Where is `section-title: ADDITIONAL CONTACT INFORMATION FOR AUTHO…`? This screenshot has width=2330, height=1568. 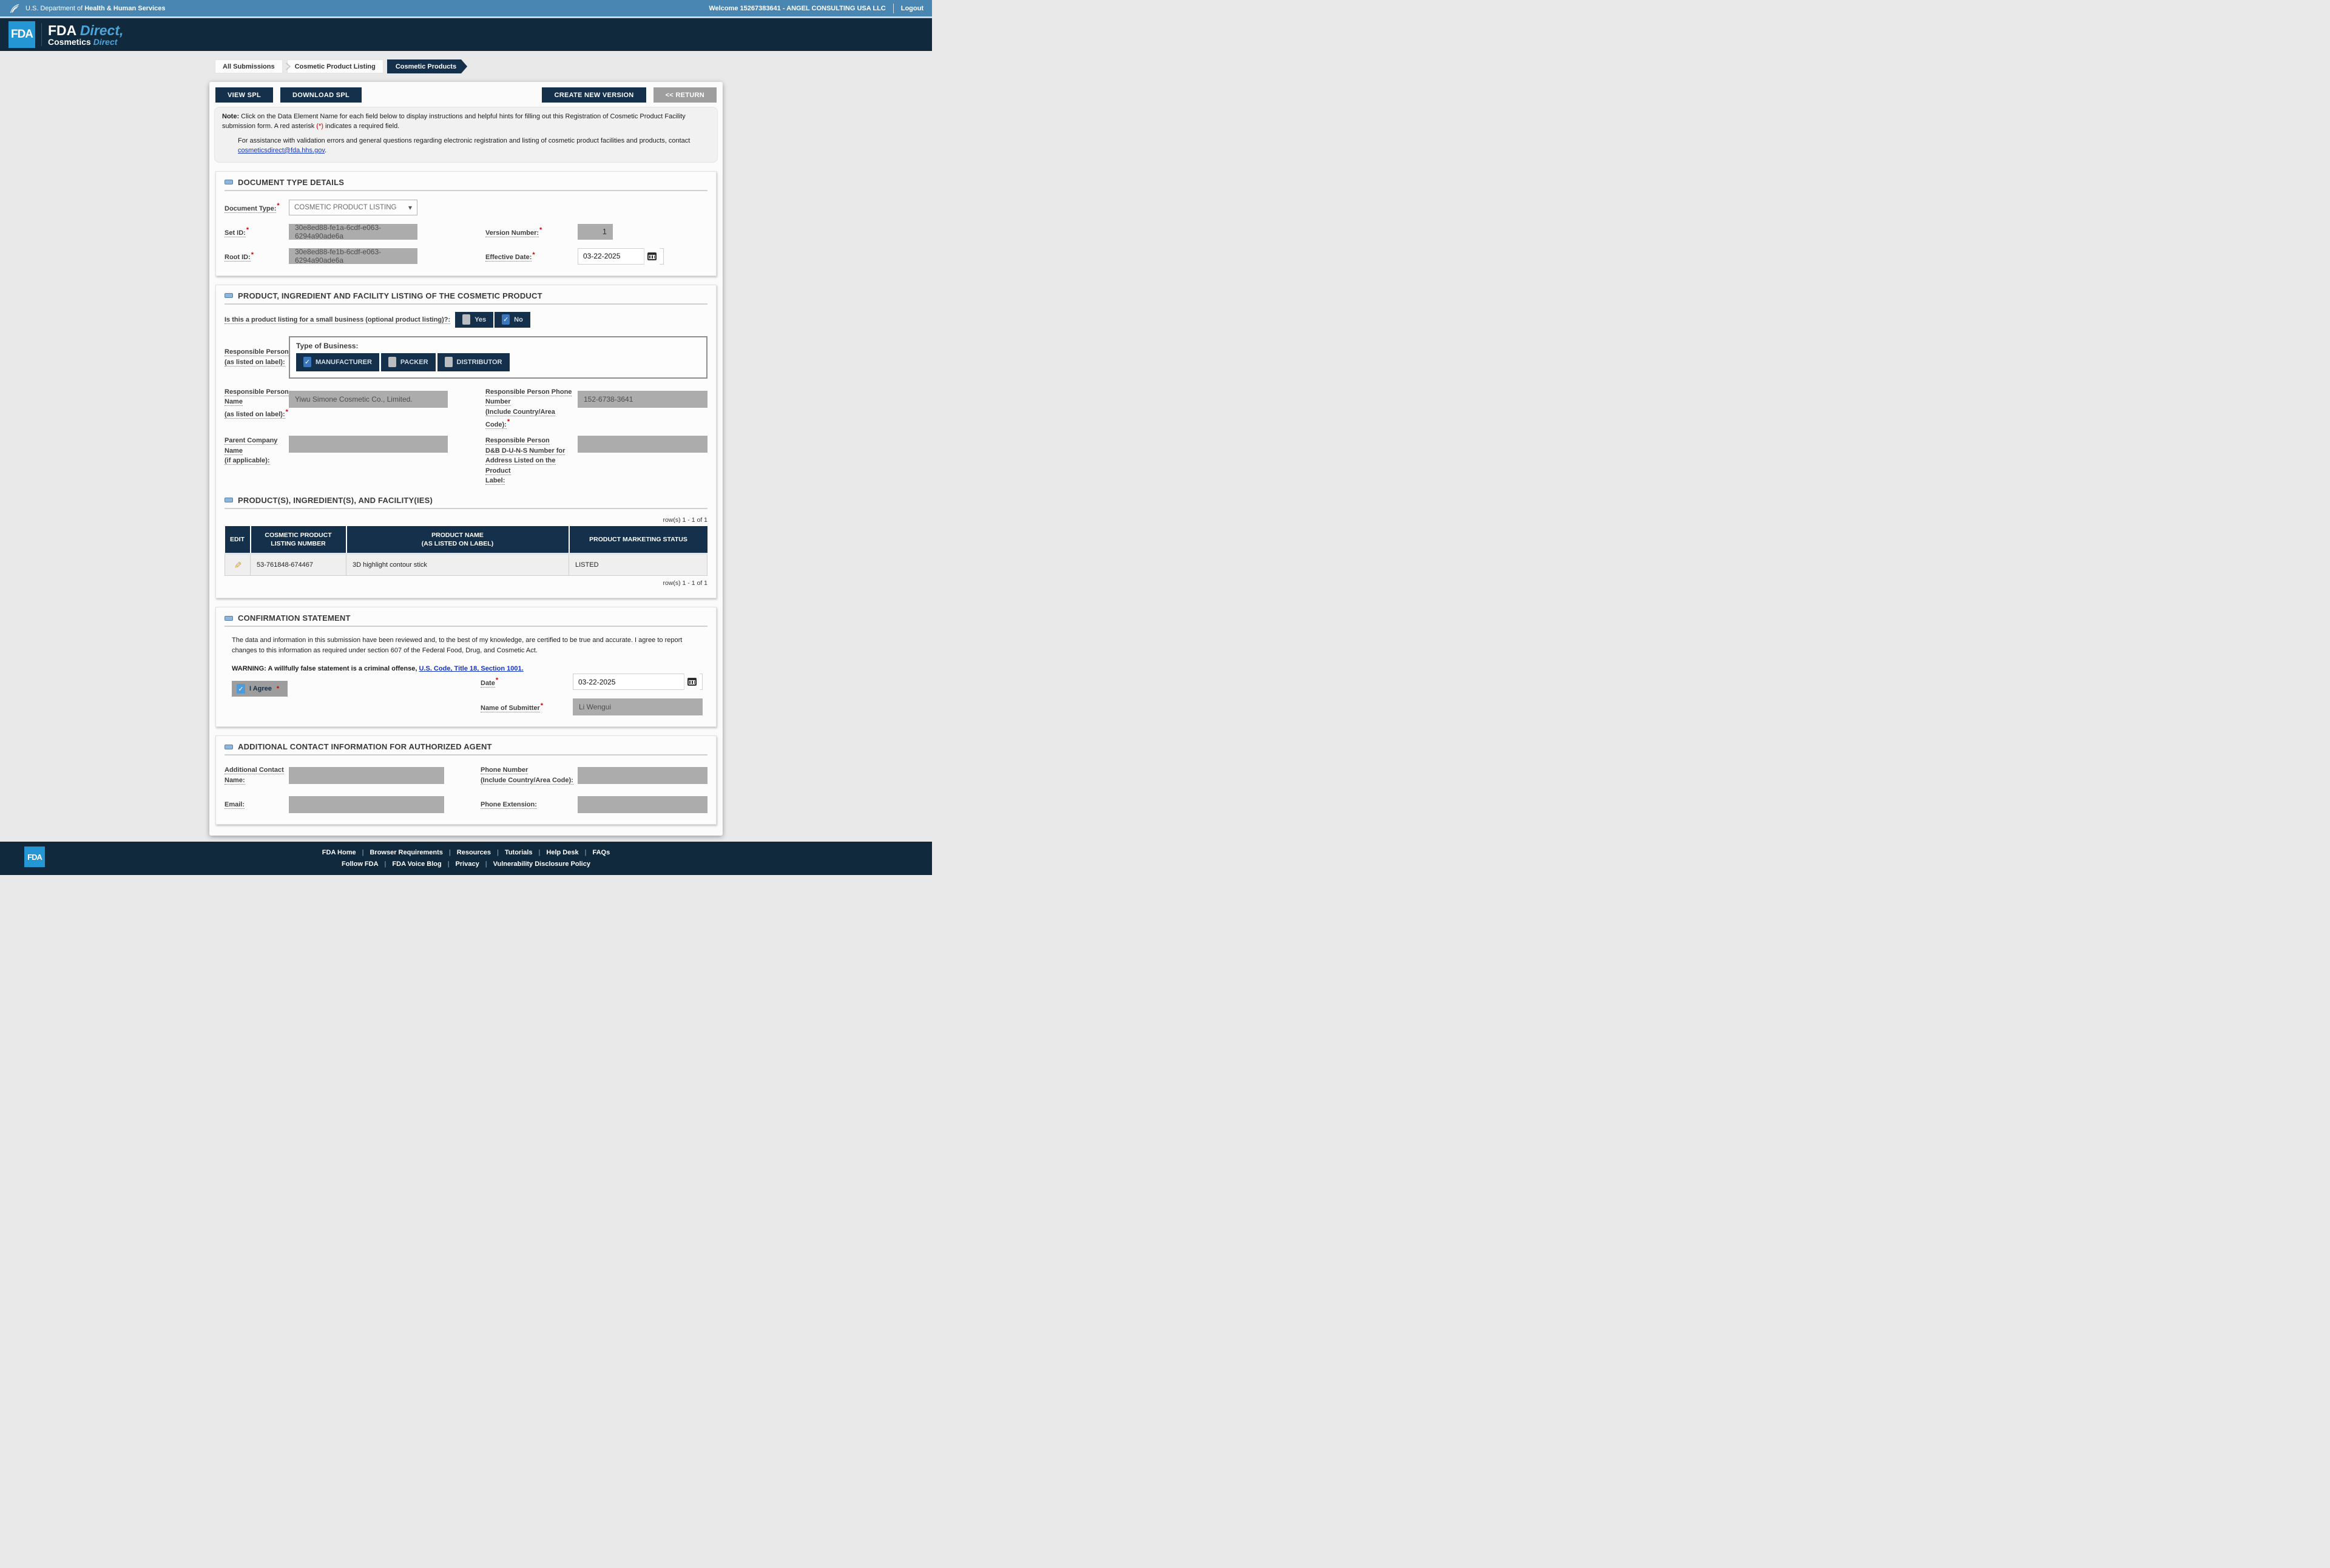 section-title: ADDITIONAL CONTACT INFORMATION FOR AUTHO… is located at coordinates (365, 747).